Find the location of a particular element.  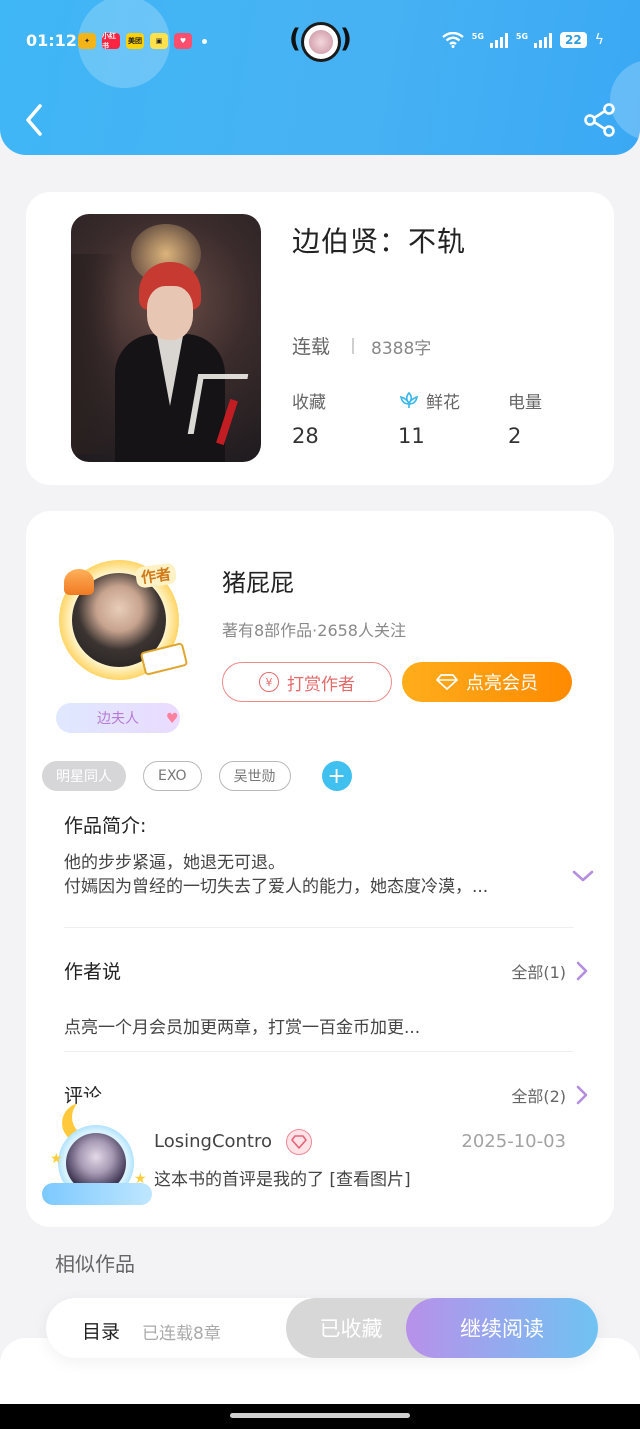

tv-app-icon: ▣ is located at coordinates (159, 41).